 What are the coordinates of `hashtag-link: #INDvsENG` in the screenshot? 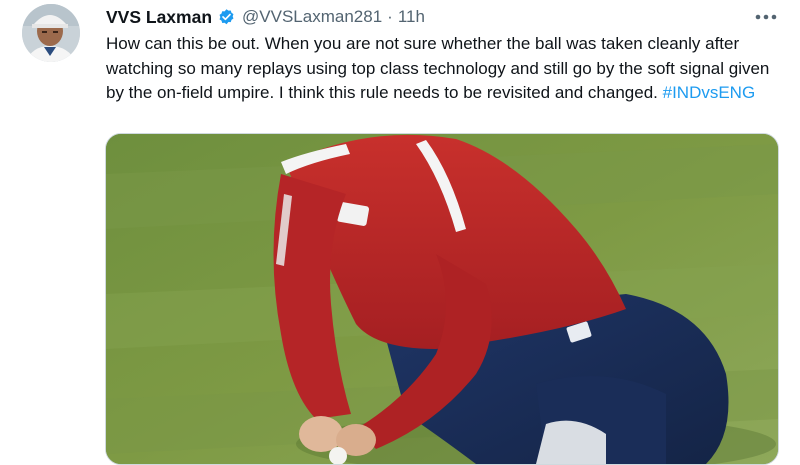 It's located at (709, 92).